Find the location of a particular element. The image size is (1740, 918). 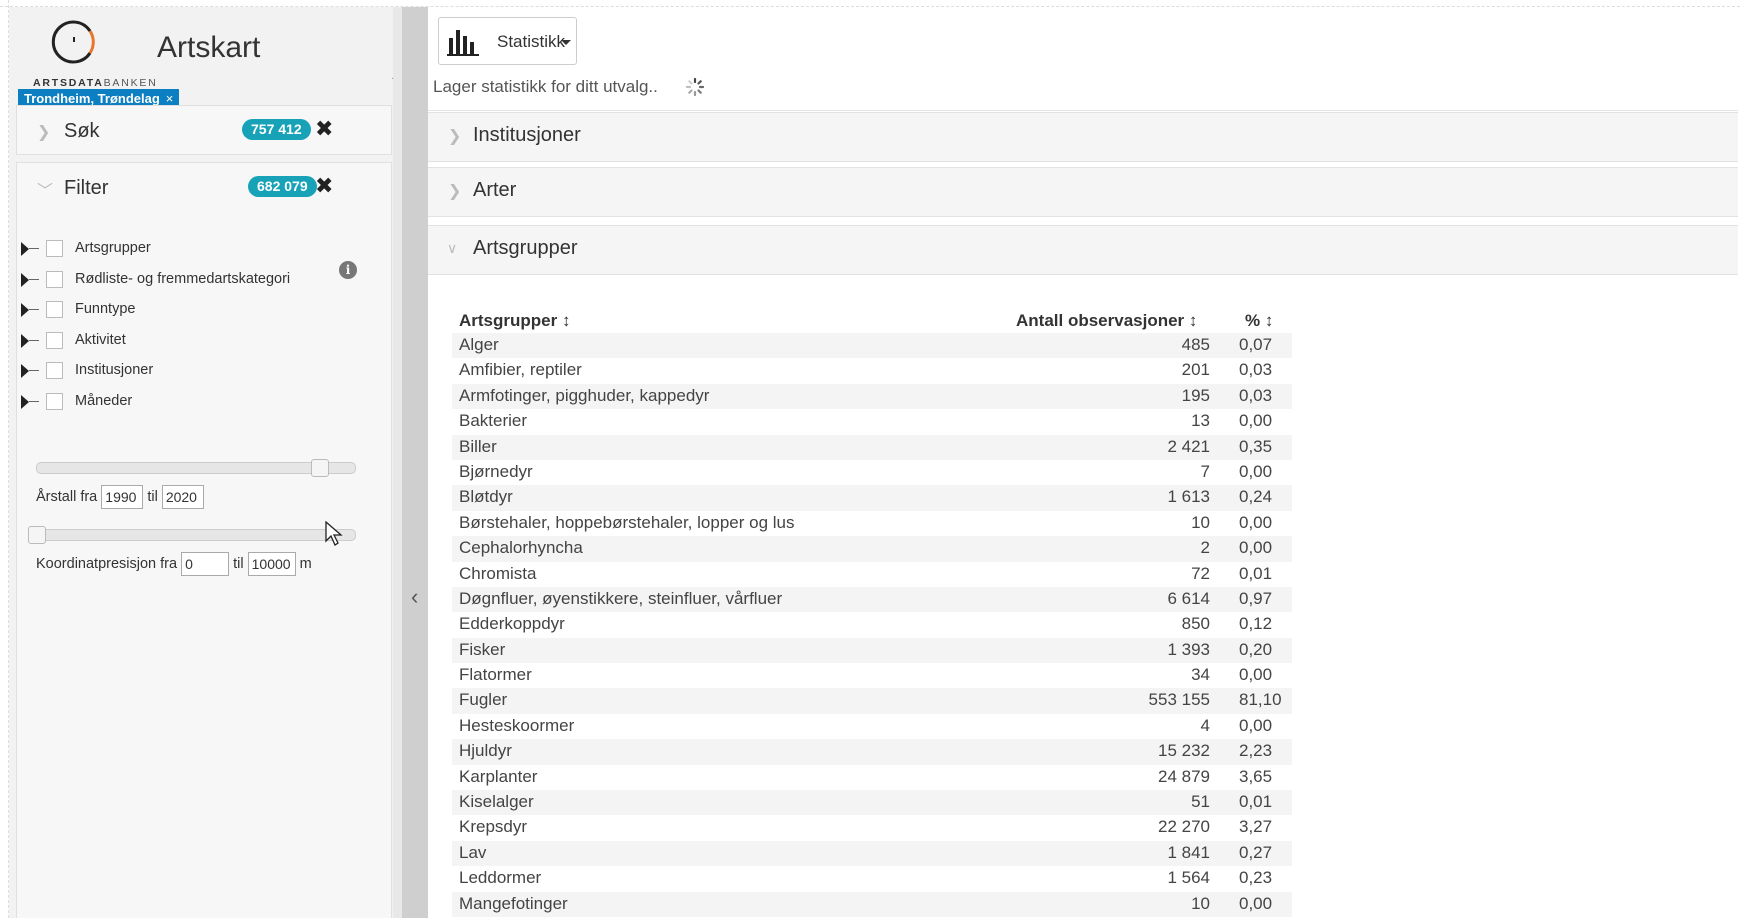

tree-item-aktivitet: Aktivitet is located at coordinates (191, 342).